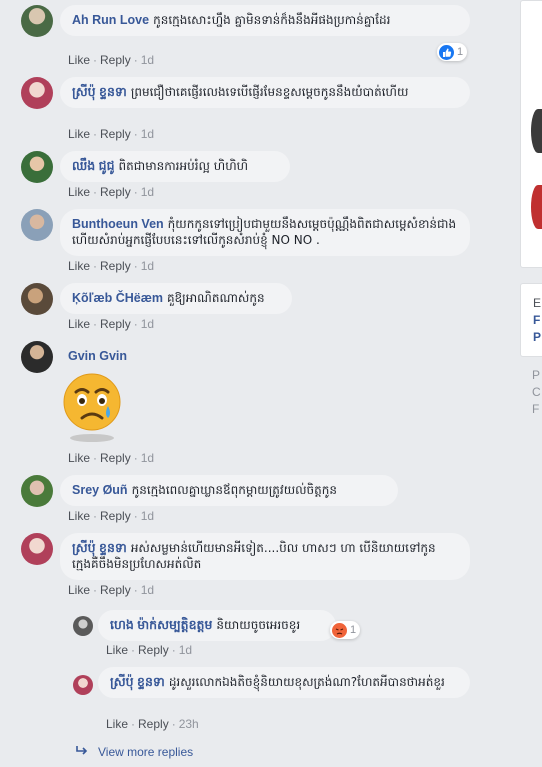 The width and height of the screenshot is (542, 767). What do you see at coordinates (339, 630) in the screenshot?
I see `angry-reaction-icon` at bounding box center [339, 630].